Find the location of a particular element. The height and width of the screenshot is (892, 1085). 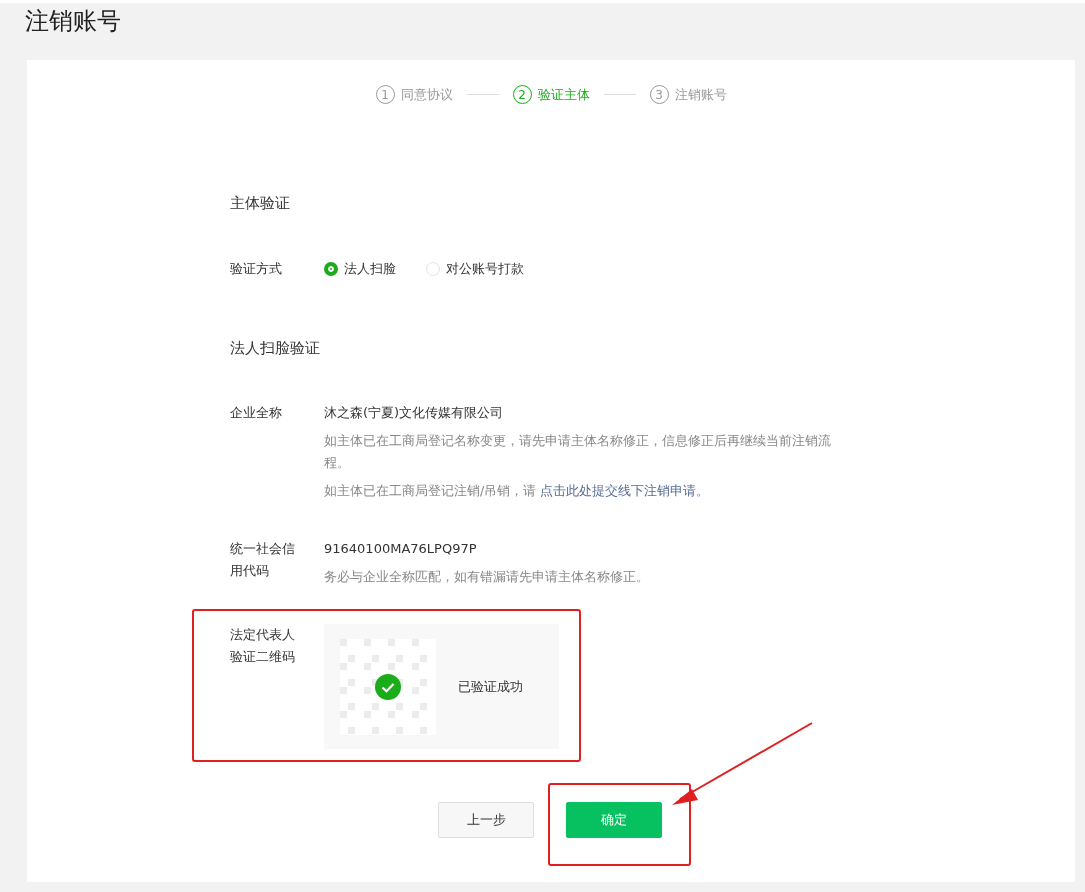

page-title: 注销账号 is located at coordinates (73, 21).